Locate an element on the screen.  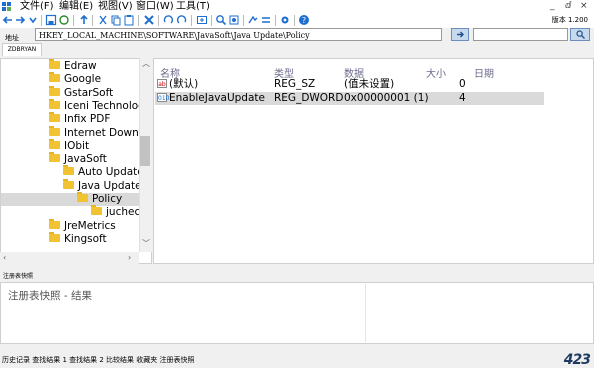
scroll-up-icon: ︿ is located at coordinates (146, 64).